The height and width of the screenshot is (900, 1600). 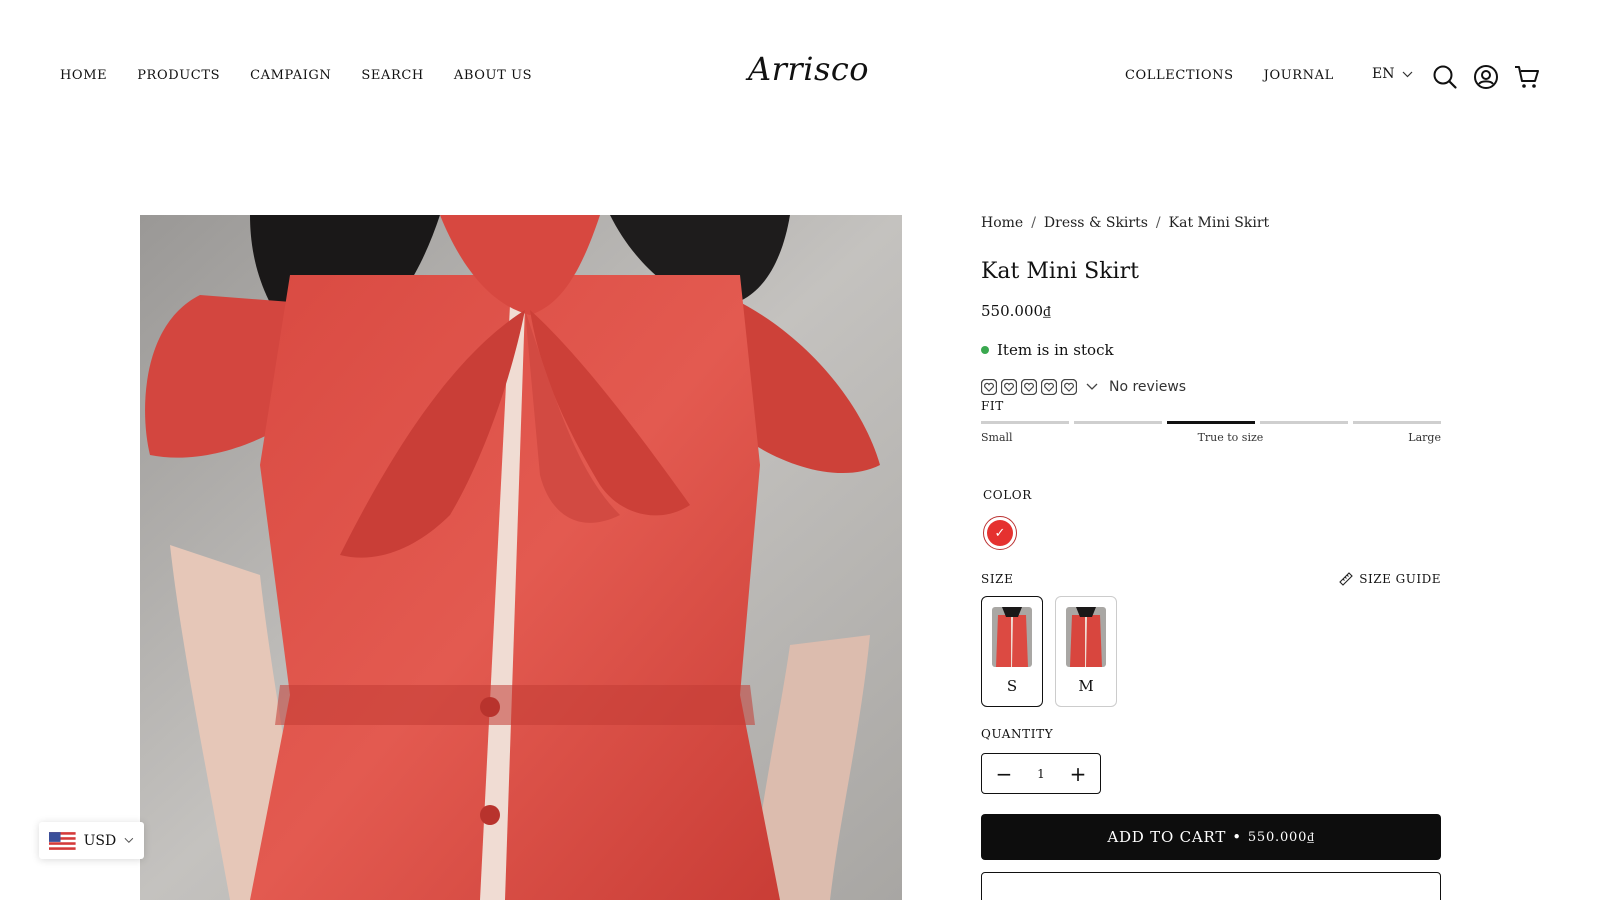 I want to click on ruler-icon, so click(x=1346, y=579).